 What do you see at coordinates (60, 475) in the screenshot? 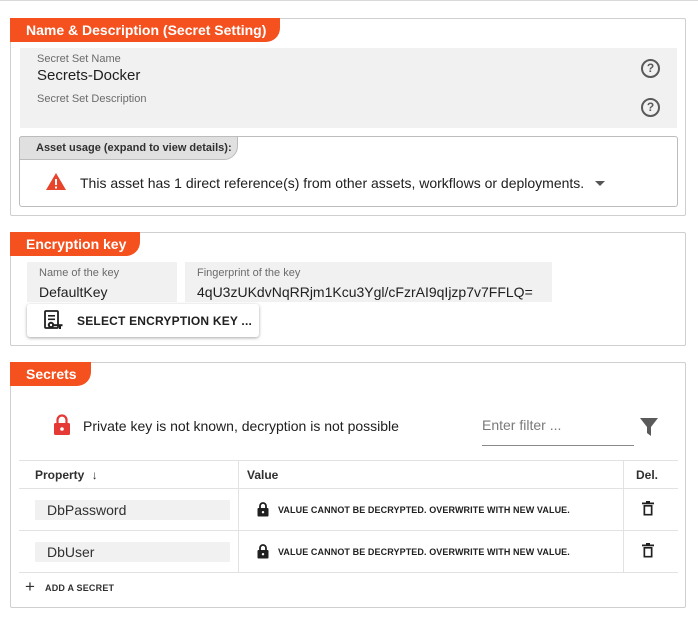
I see `column-label: Property` at bounding box center [60, 475].